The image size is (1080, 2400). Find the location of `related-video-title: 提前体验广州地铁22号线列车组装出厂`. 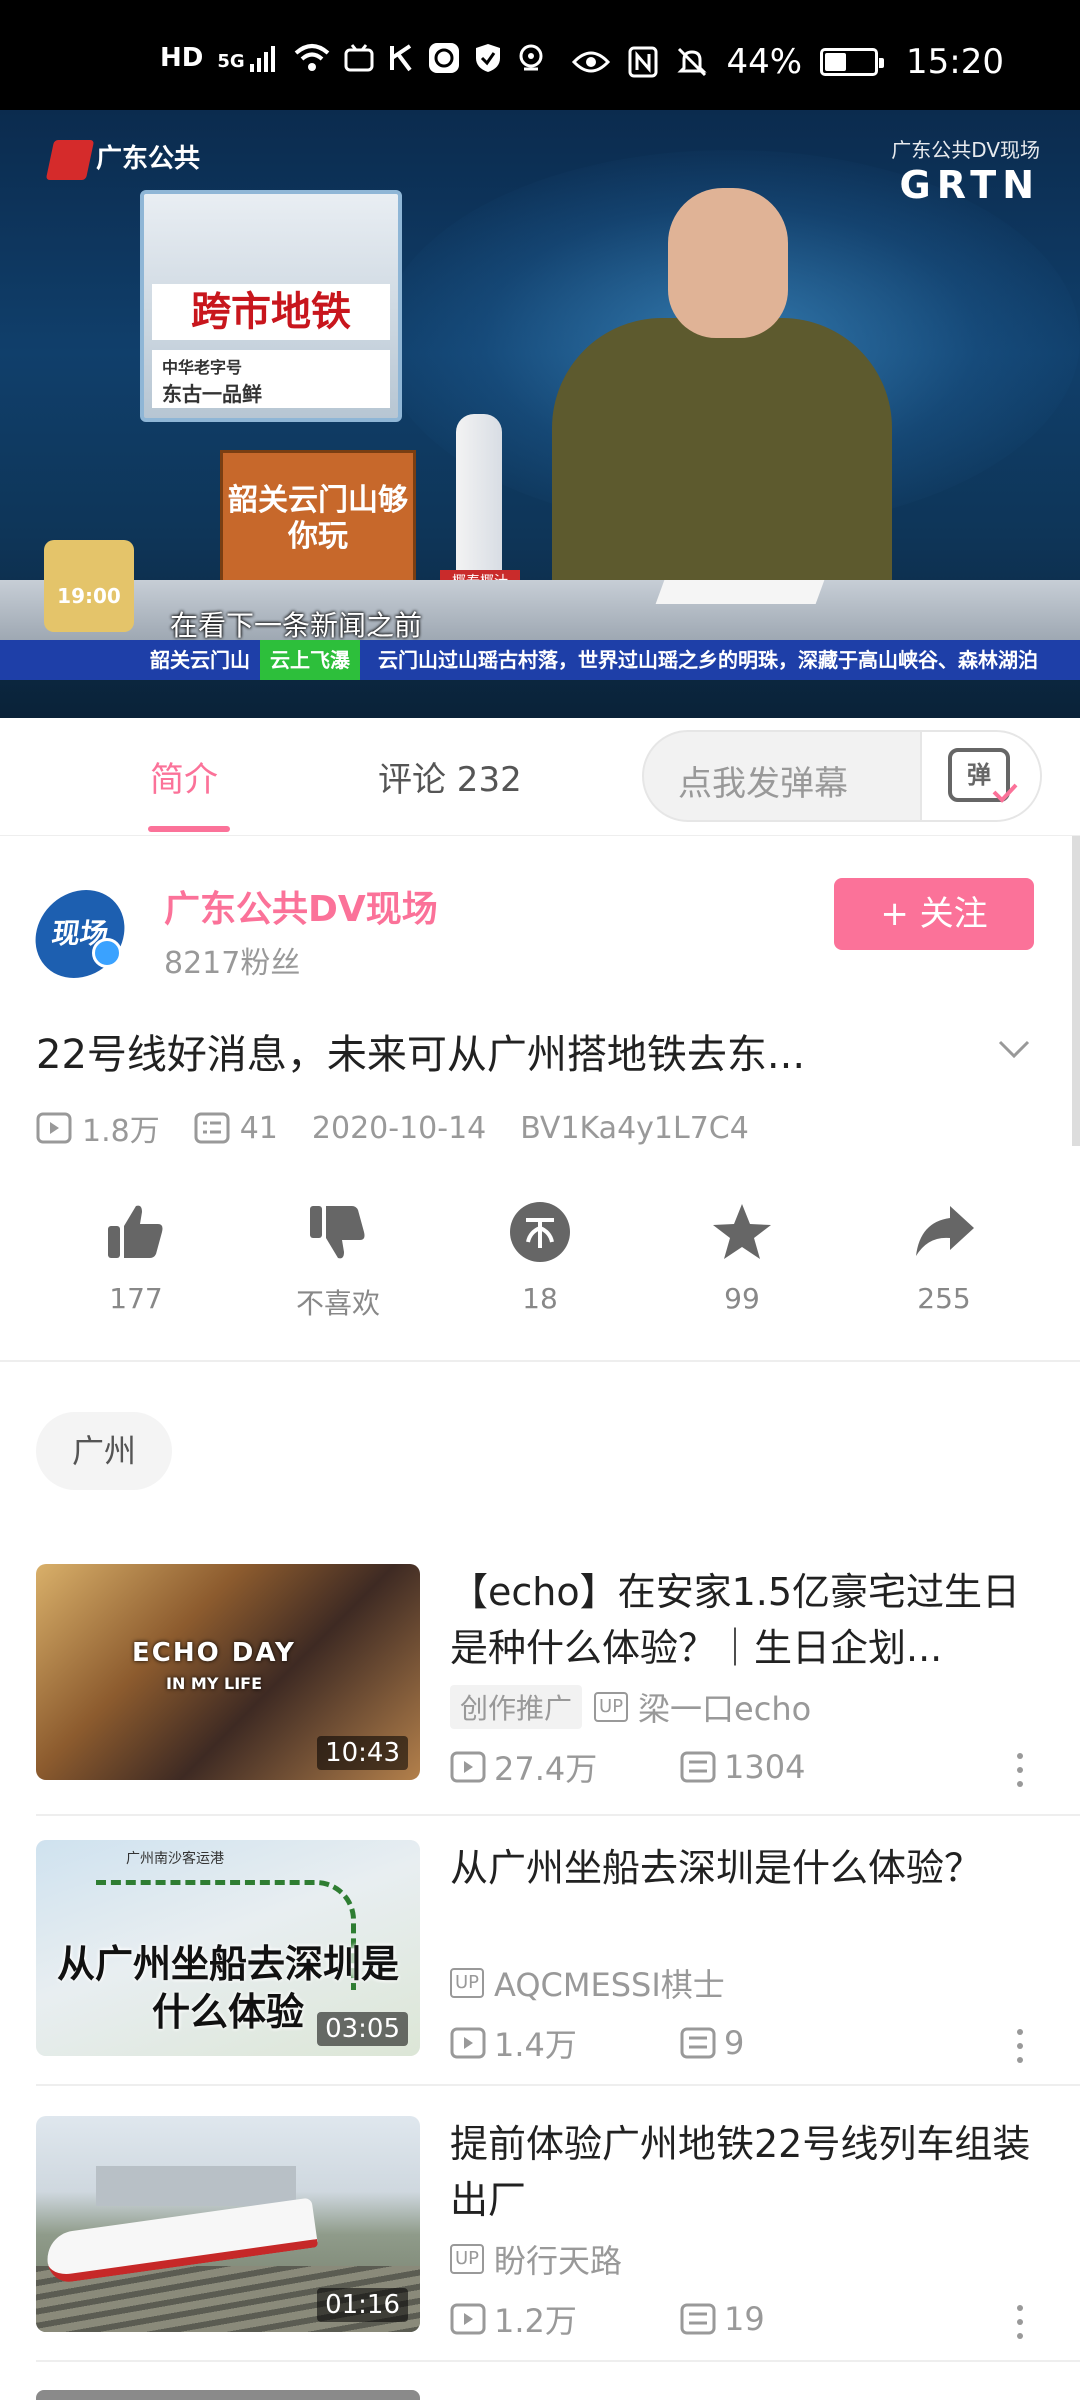

related-video-title: 提前体验广州地铁22号线列车组装出厂 is located at coordinates (750, 2172).